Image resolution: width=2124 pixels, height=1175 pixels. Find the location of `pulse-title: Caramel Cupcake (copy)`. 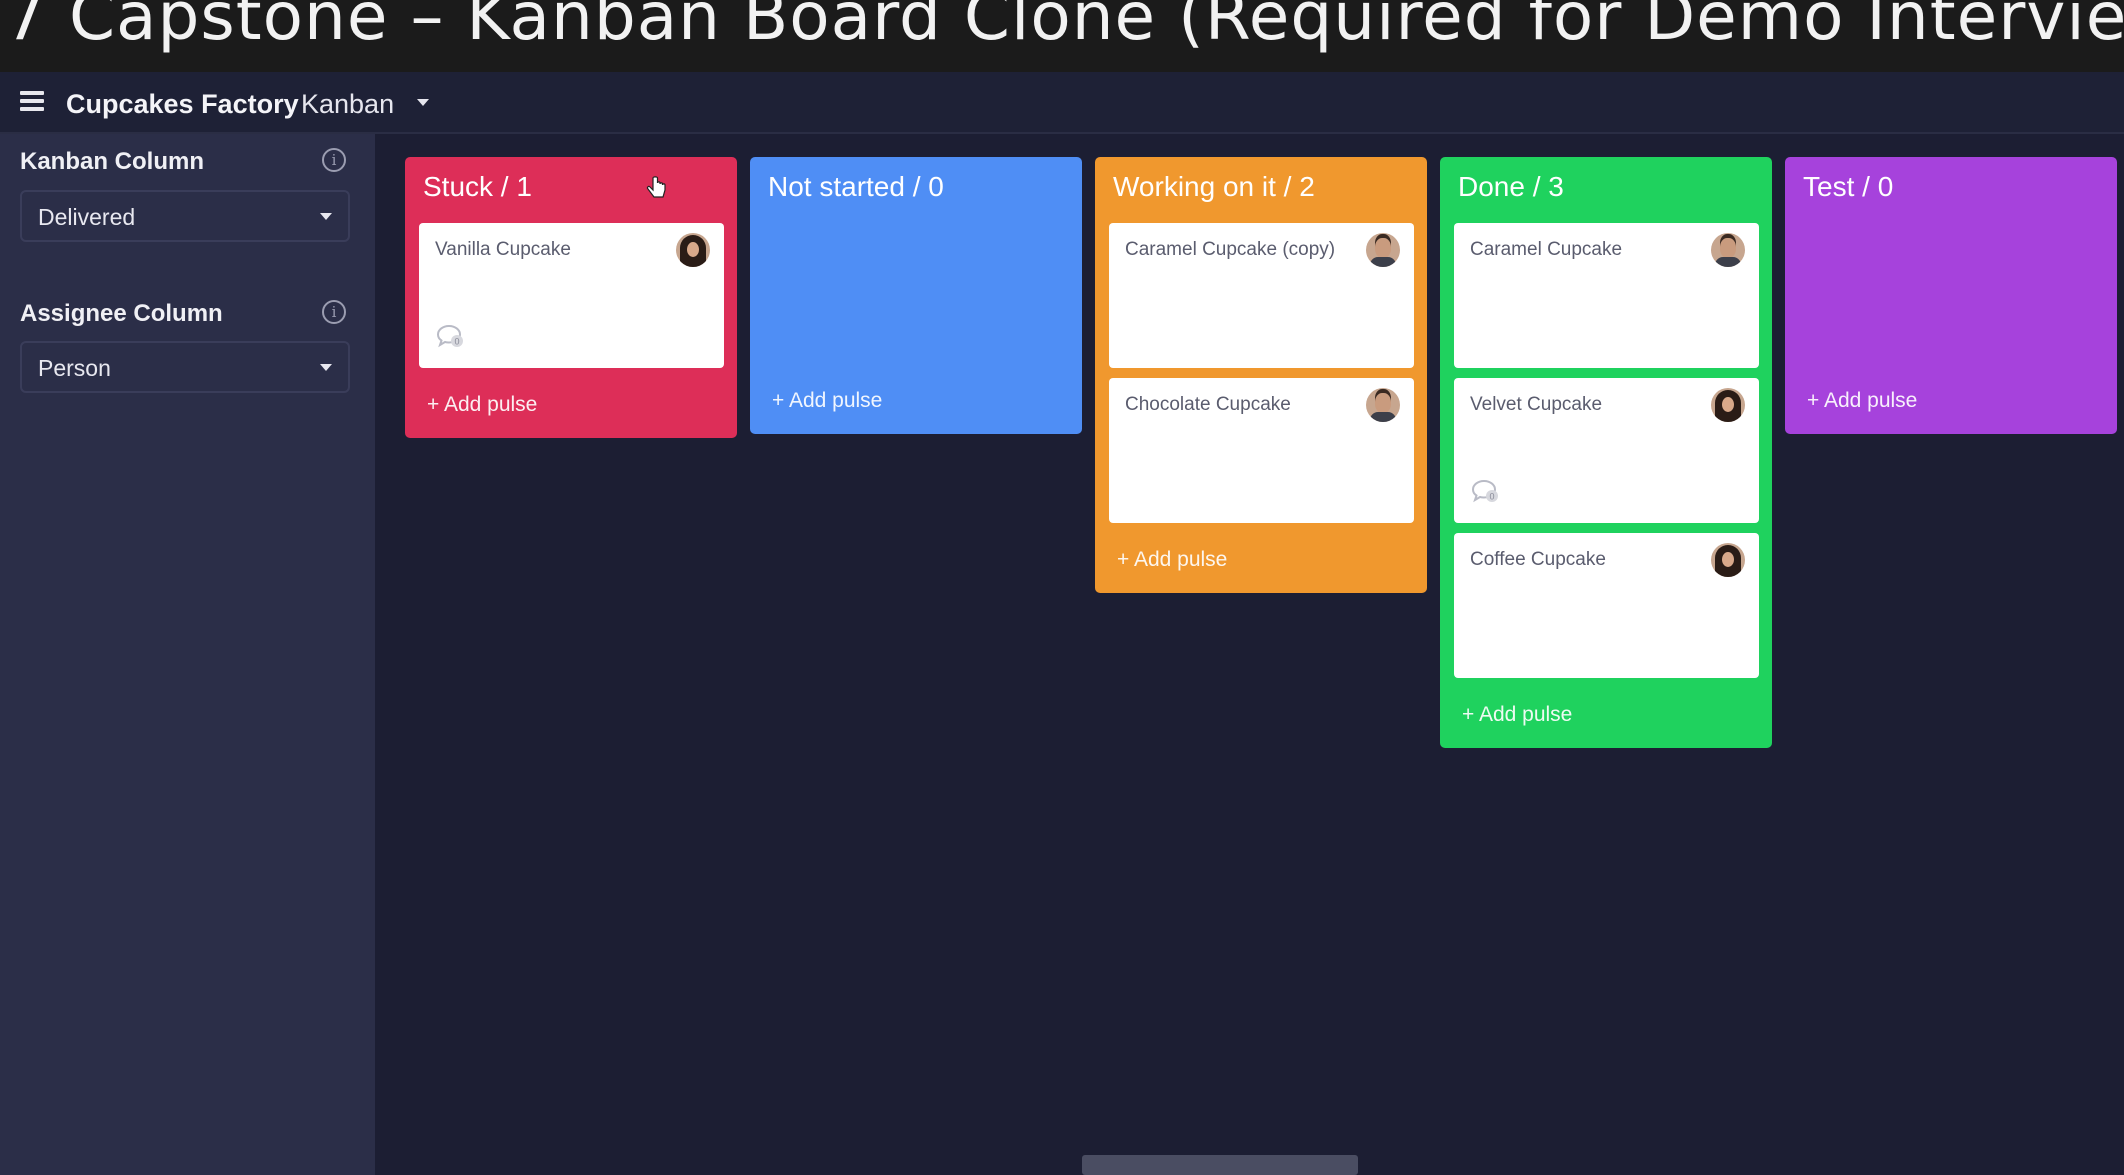

pulse-title: Caramel Cupcake (copy) is located at coordinates (1230, 249).